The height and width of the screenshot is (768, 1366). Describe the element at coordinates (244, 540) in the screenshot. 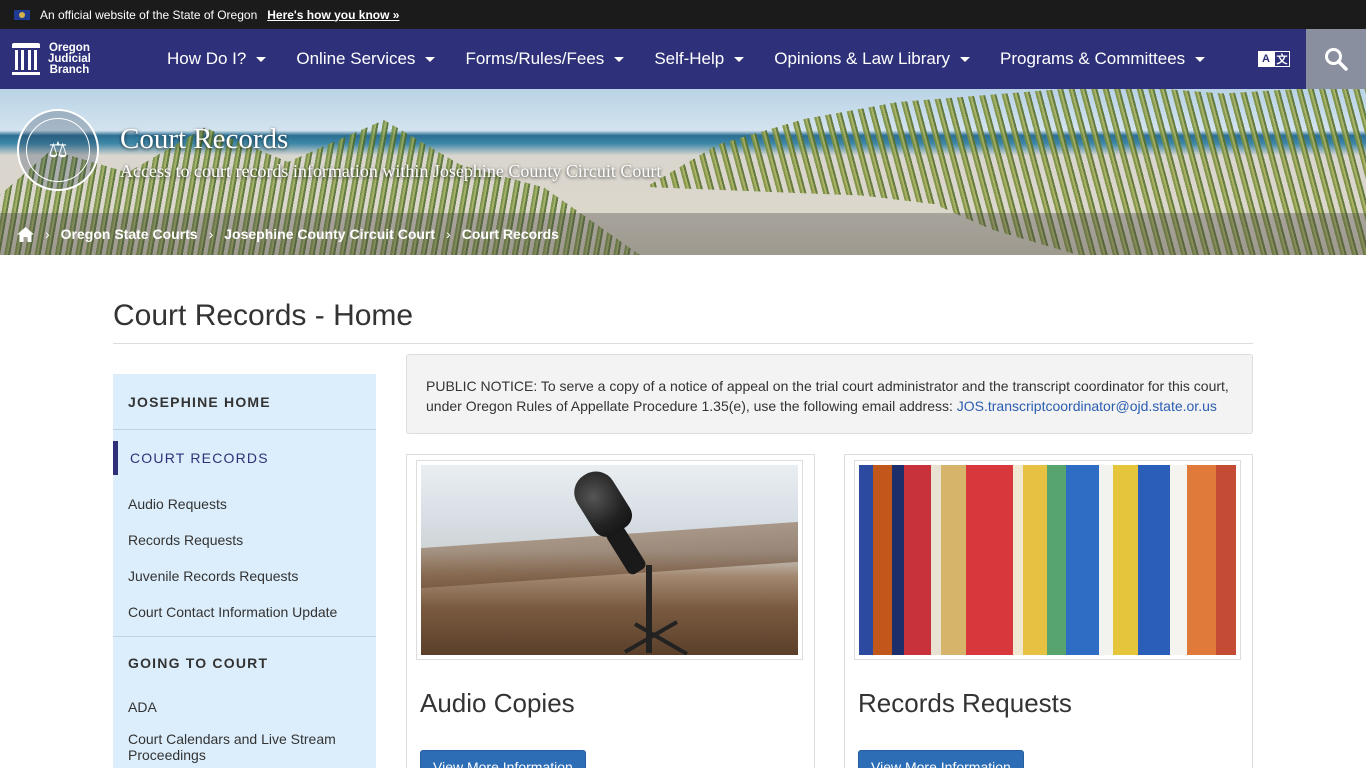

I see `sidebar-item-records-requests: Records Requests` at that location.